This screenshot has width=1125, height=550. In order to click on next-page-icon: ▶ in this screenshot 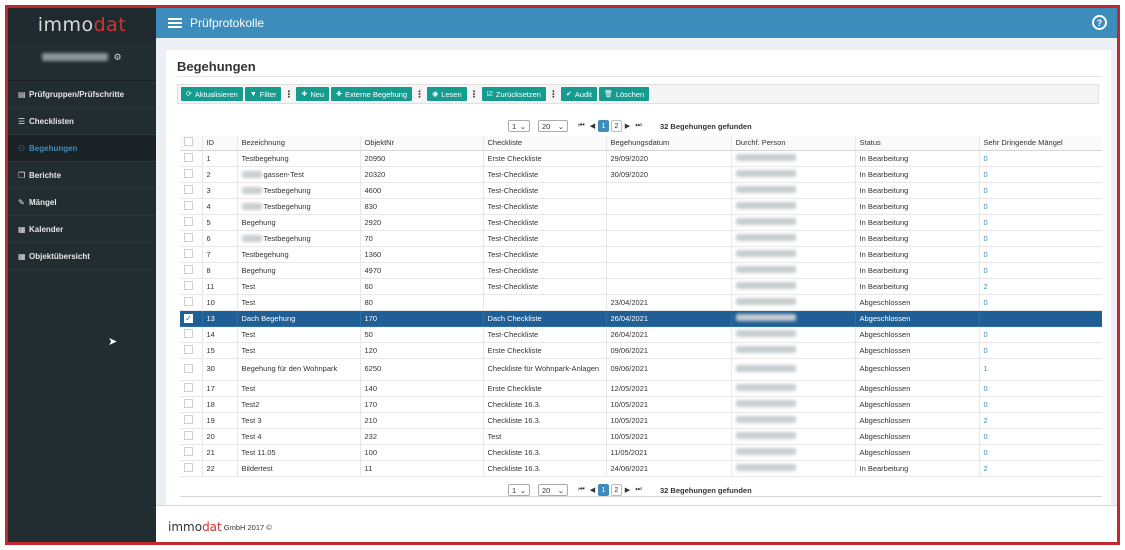, I will do `click(627, 126)`.